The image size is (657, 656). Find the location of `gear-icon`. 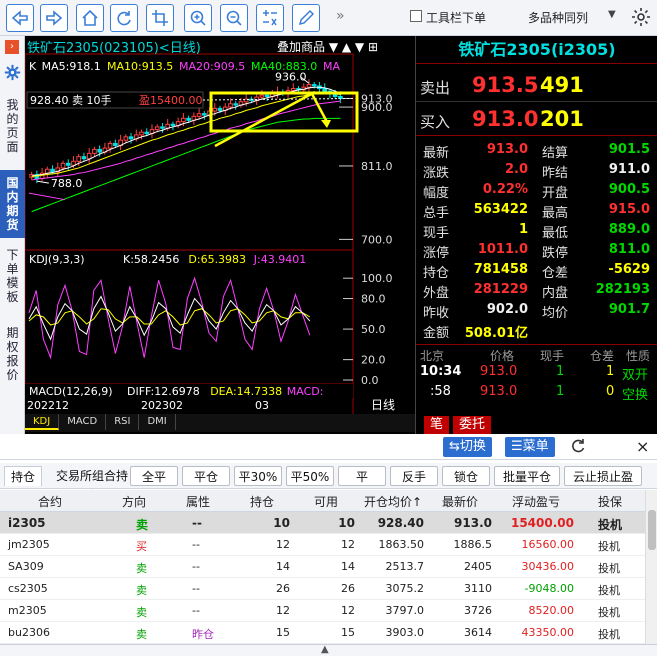

gear-icon is located at coordinates (12, 74).